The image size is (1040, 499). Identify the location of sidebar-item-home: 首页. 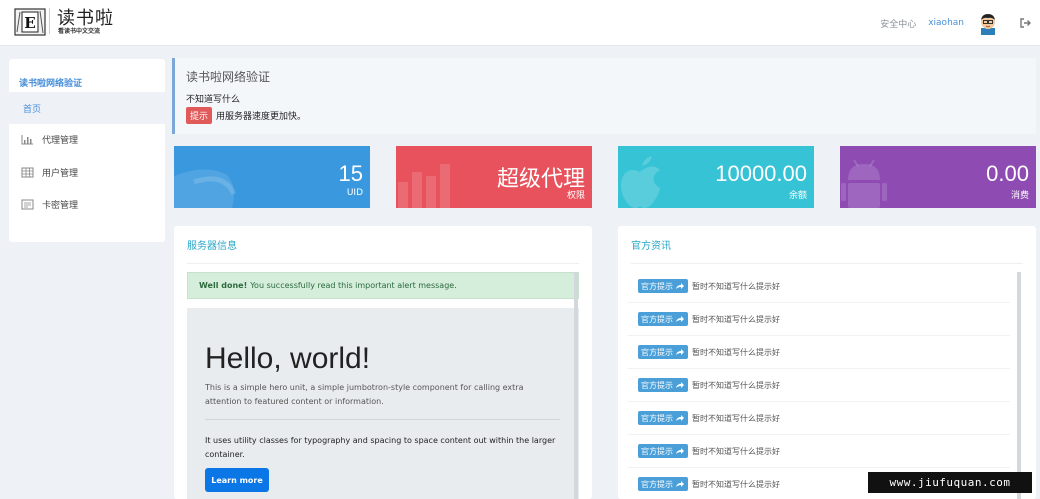
(87, 108).